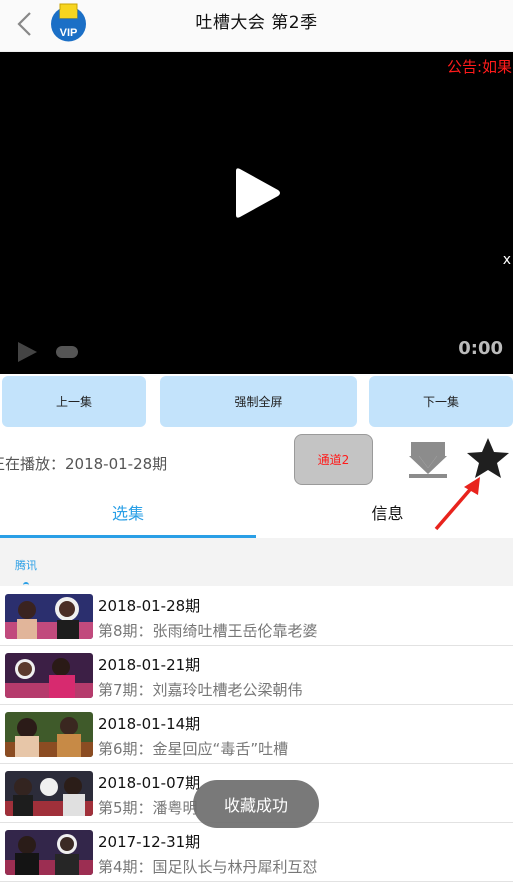  I want to click on tab-episodes: 选集, so click(128, 514).